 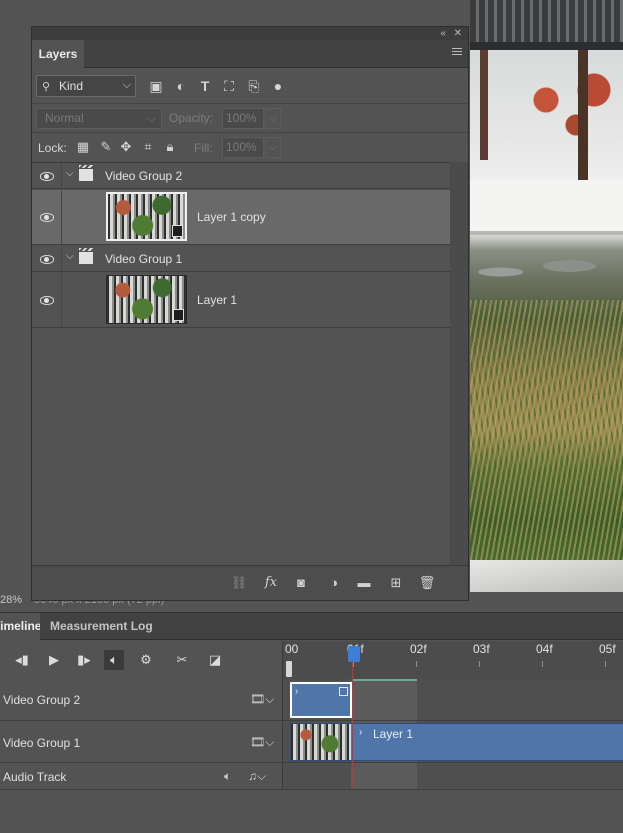 What do you see at coordinates (241, 217) in the screenshot?
I see `layer-row: Layer 1 copy` at bounding box center [241, 217].